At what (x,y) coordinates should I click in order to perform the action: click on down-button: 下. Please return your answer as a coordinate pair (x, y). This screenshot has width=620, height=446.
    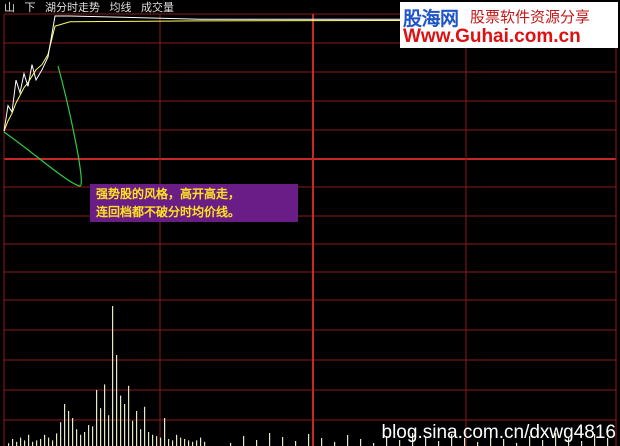
    Looking at the image, I should click on (30, 7).